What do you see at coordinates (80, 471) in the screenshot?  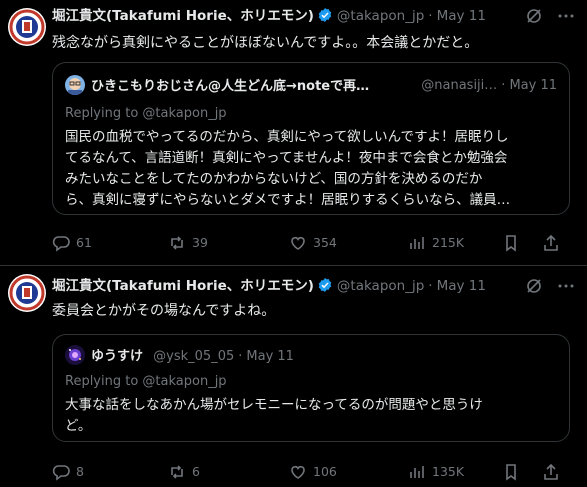 I see `reply-count: 8` at bounding box center [80, 471].